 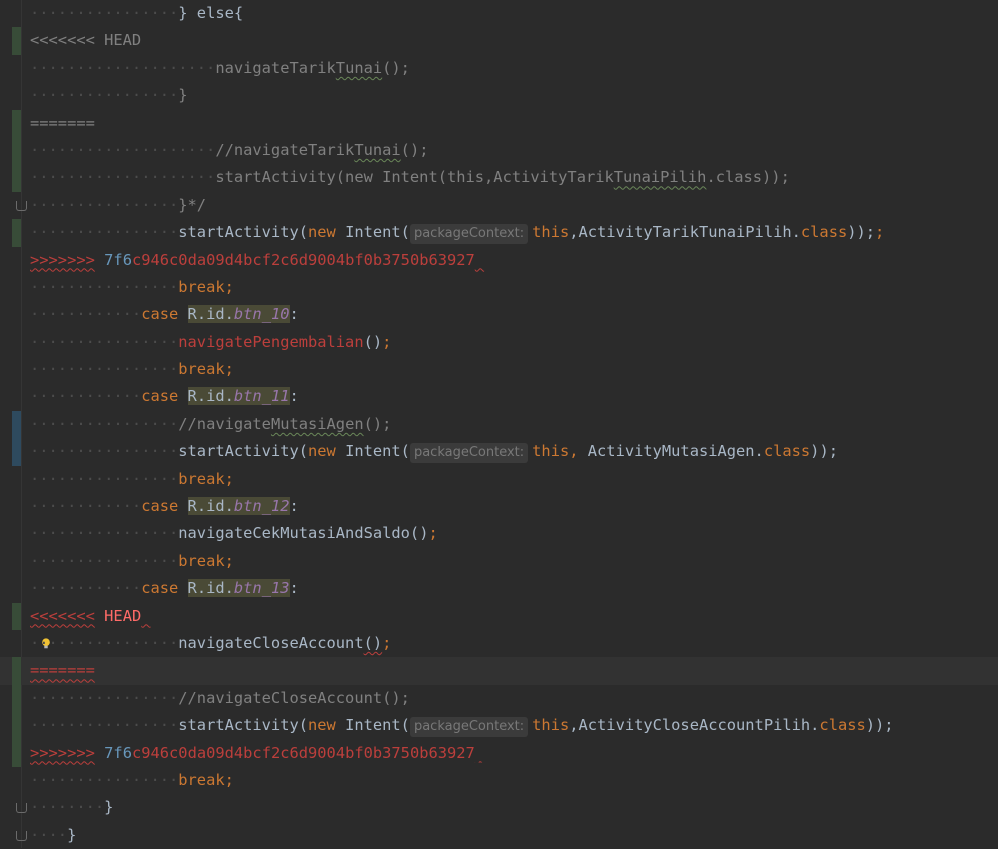 What do you see at coordinates (748, 177) in the screenshot?
I see `code-token: .class));` at bounding box center [748, 177].